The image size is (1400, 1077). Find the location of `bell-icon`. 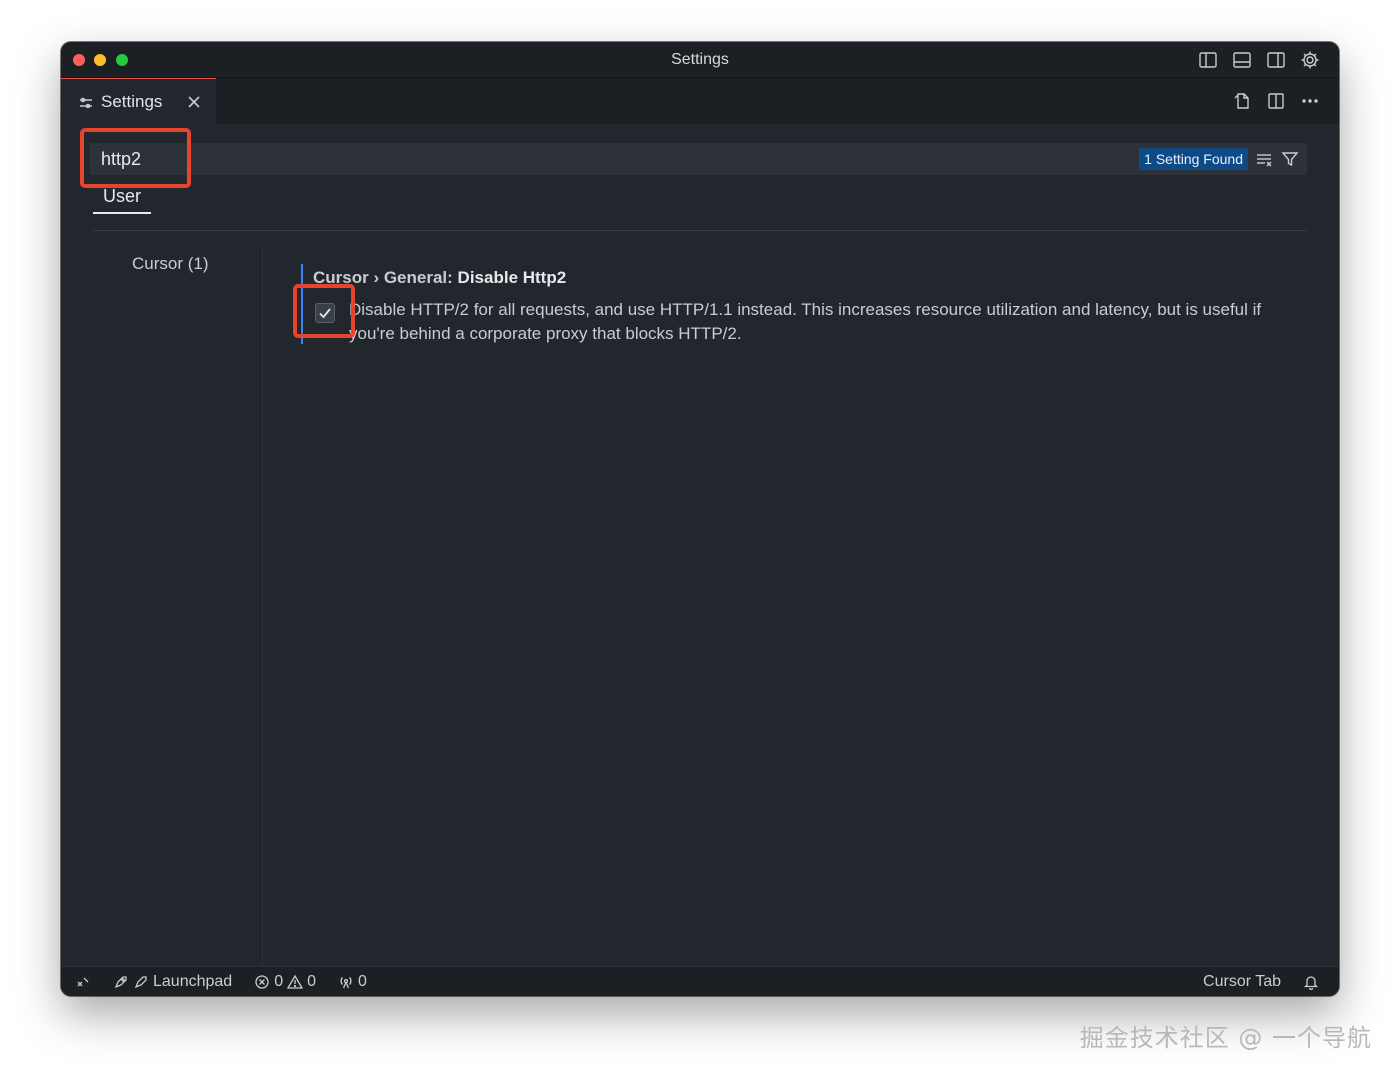

bell-icon is located at coordinates (1311, 982).